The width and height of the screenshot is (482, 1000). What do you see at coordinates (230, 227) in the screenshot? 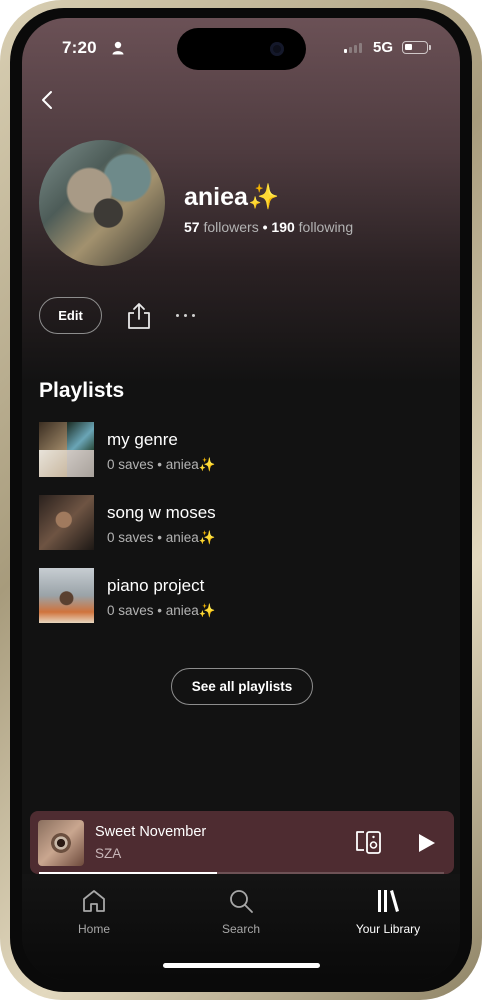
I see `followers-label: followers` at bounding box center [230, 227].